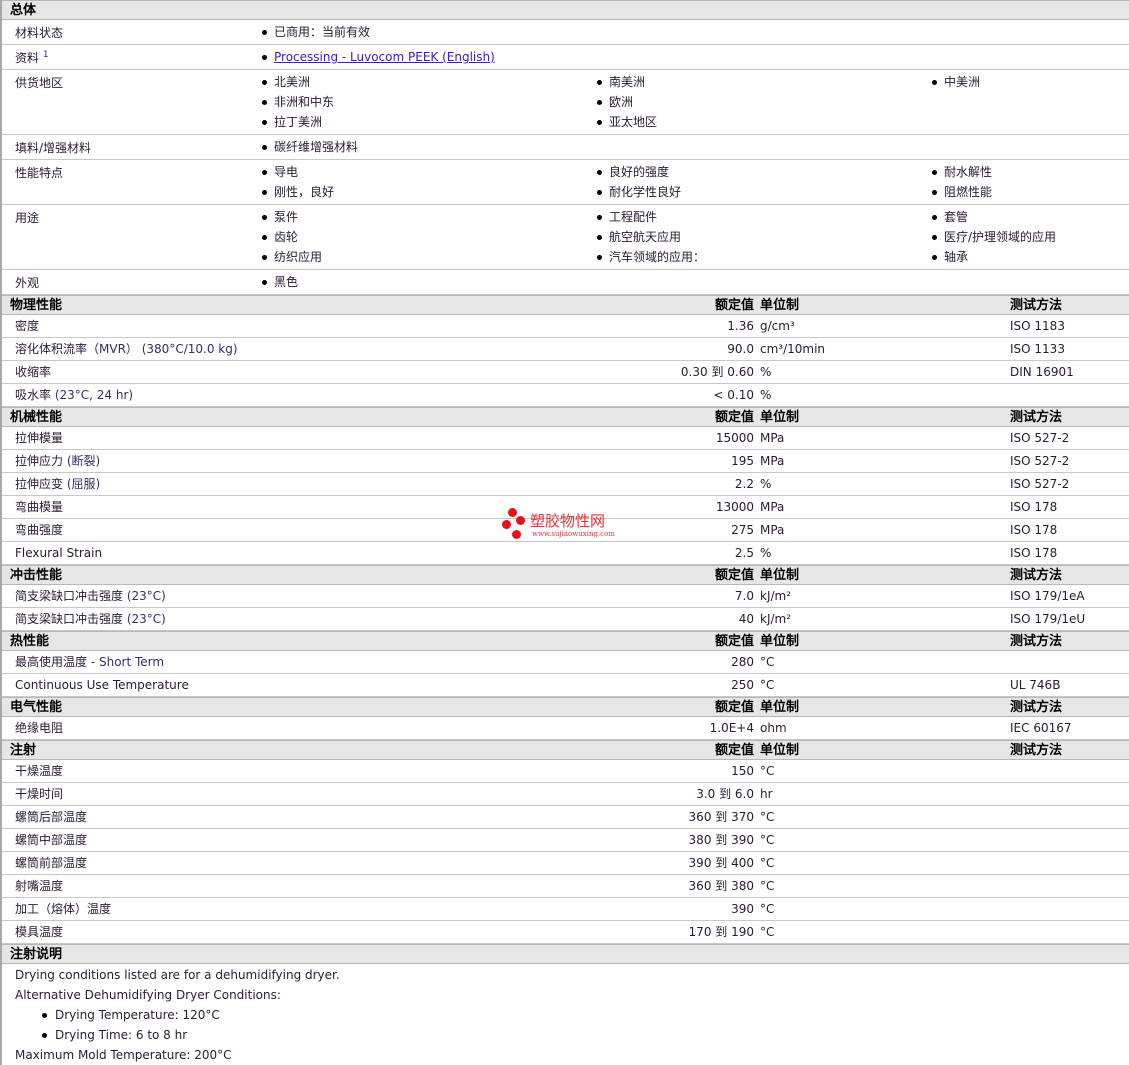 The height and width of the screenshot is (1065, 1129). I want to click on bullet-text: 阻燃性能, so click(968, 192).